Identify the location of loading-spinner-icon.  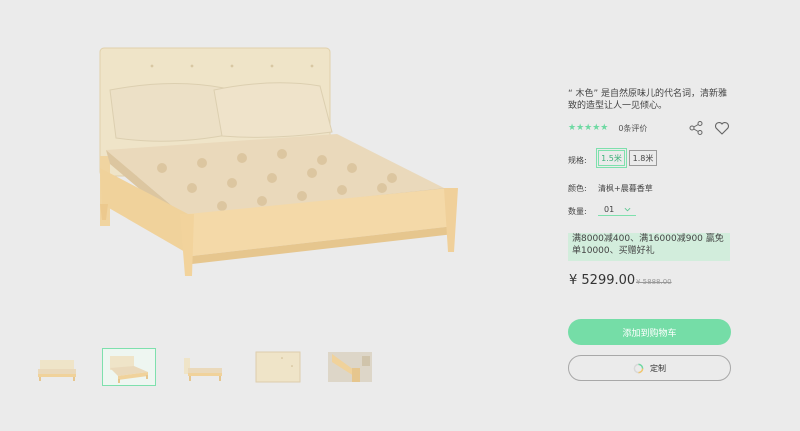
(638, 368).